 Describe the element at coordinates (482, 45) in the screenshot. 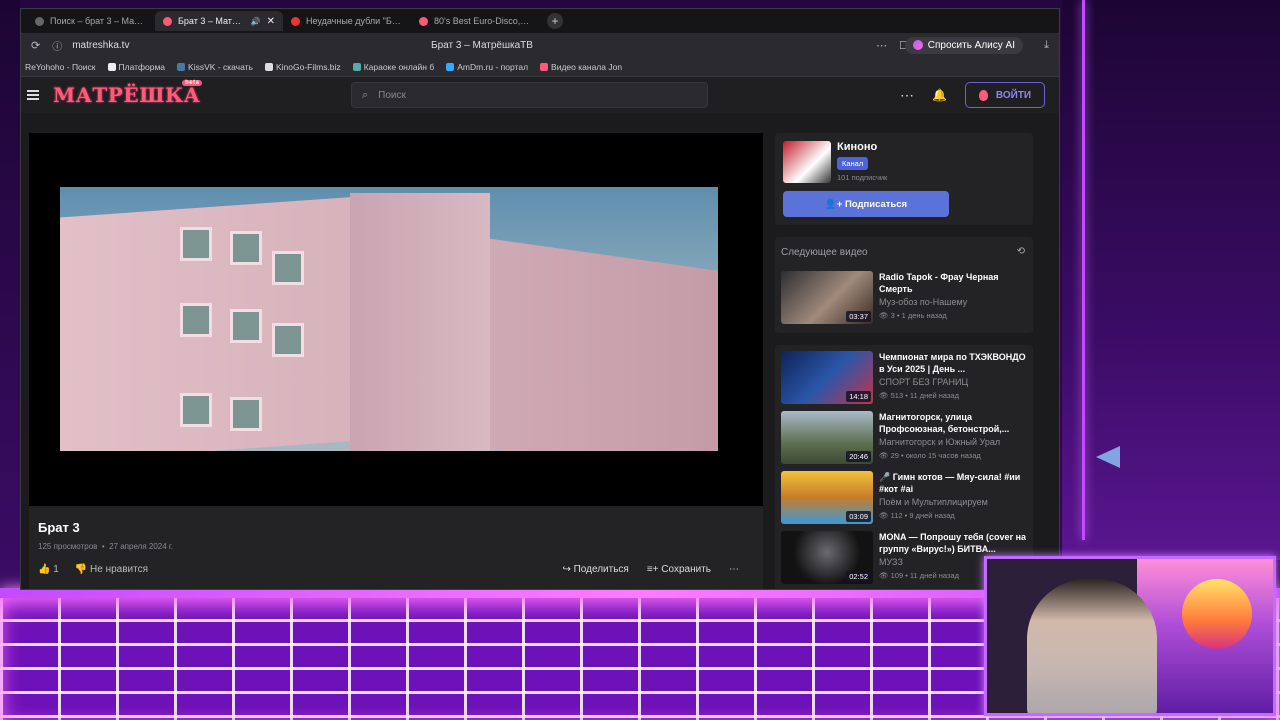

I see `page-title: Брат 3 – МатрёшкаТВ` at that location.